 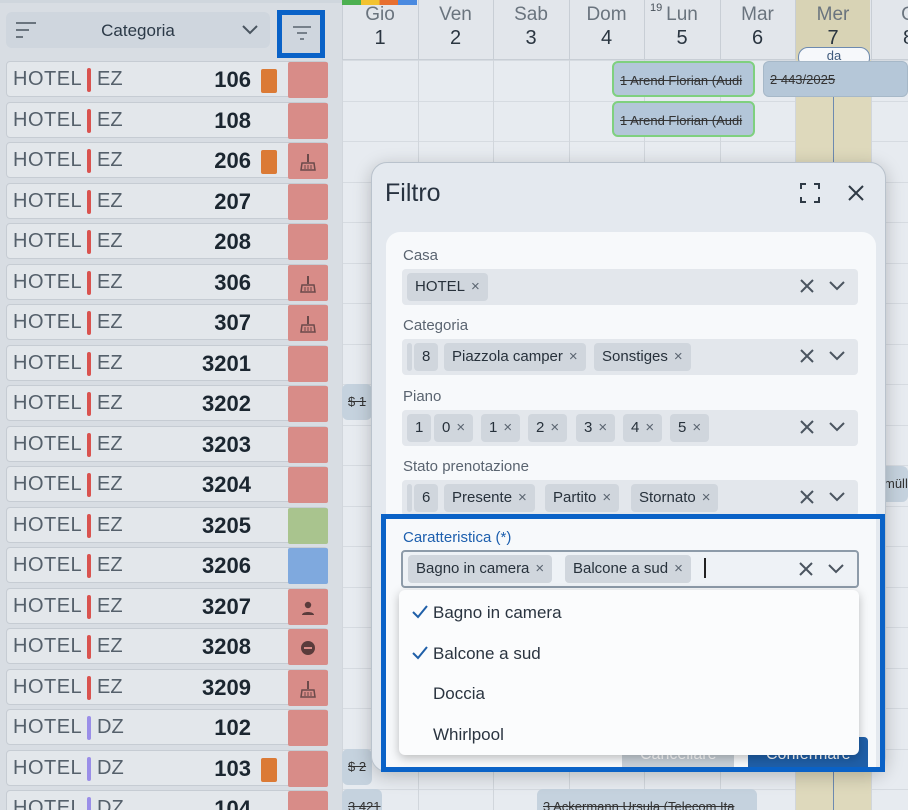 I want to click on room-row: HOTEL EZ 3203, so click(x=167, y=444).